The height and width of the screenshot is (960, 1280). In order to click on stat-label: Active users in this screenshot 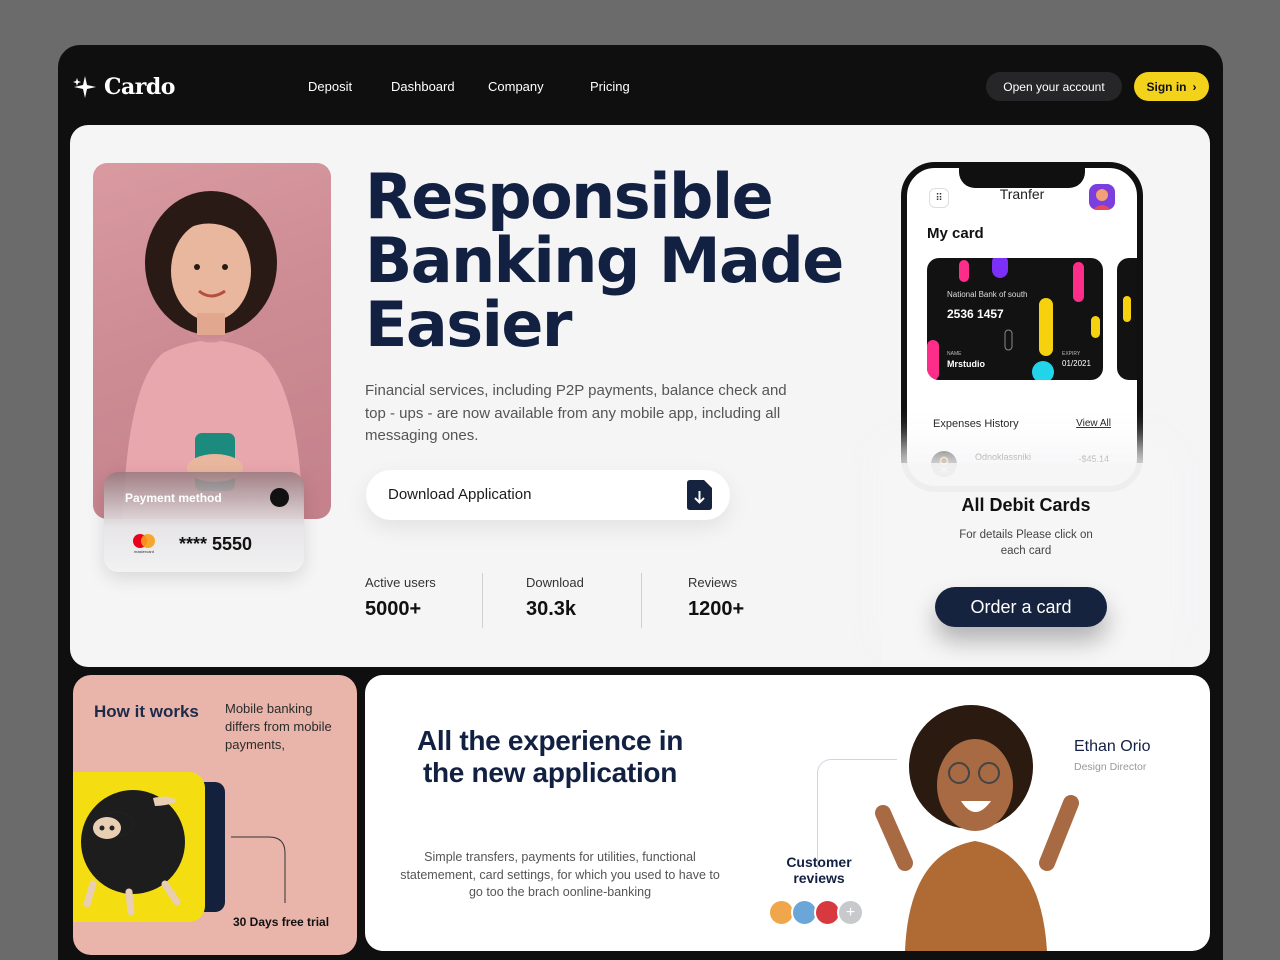, I will do `click(400, 582)`.